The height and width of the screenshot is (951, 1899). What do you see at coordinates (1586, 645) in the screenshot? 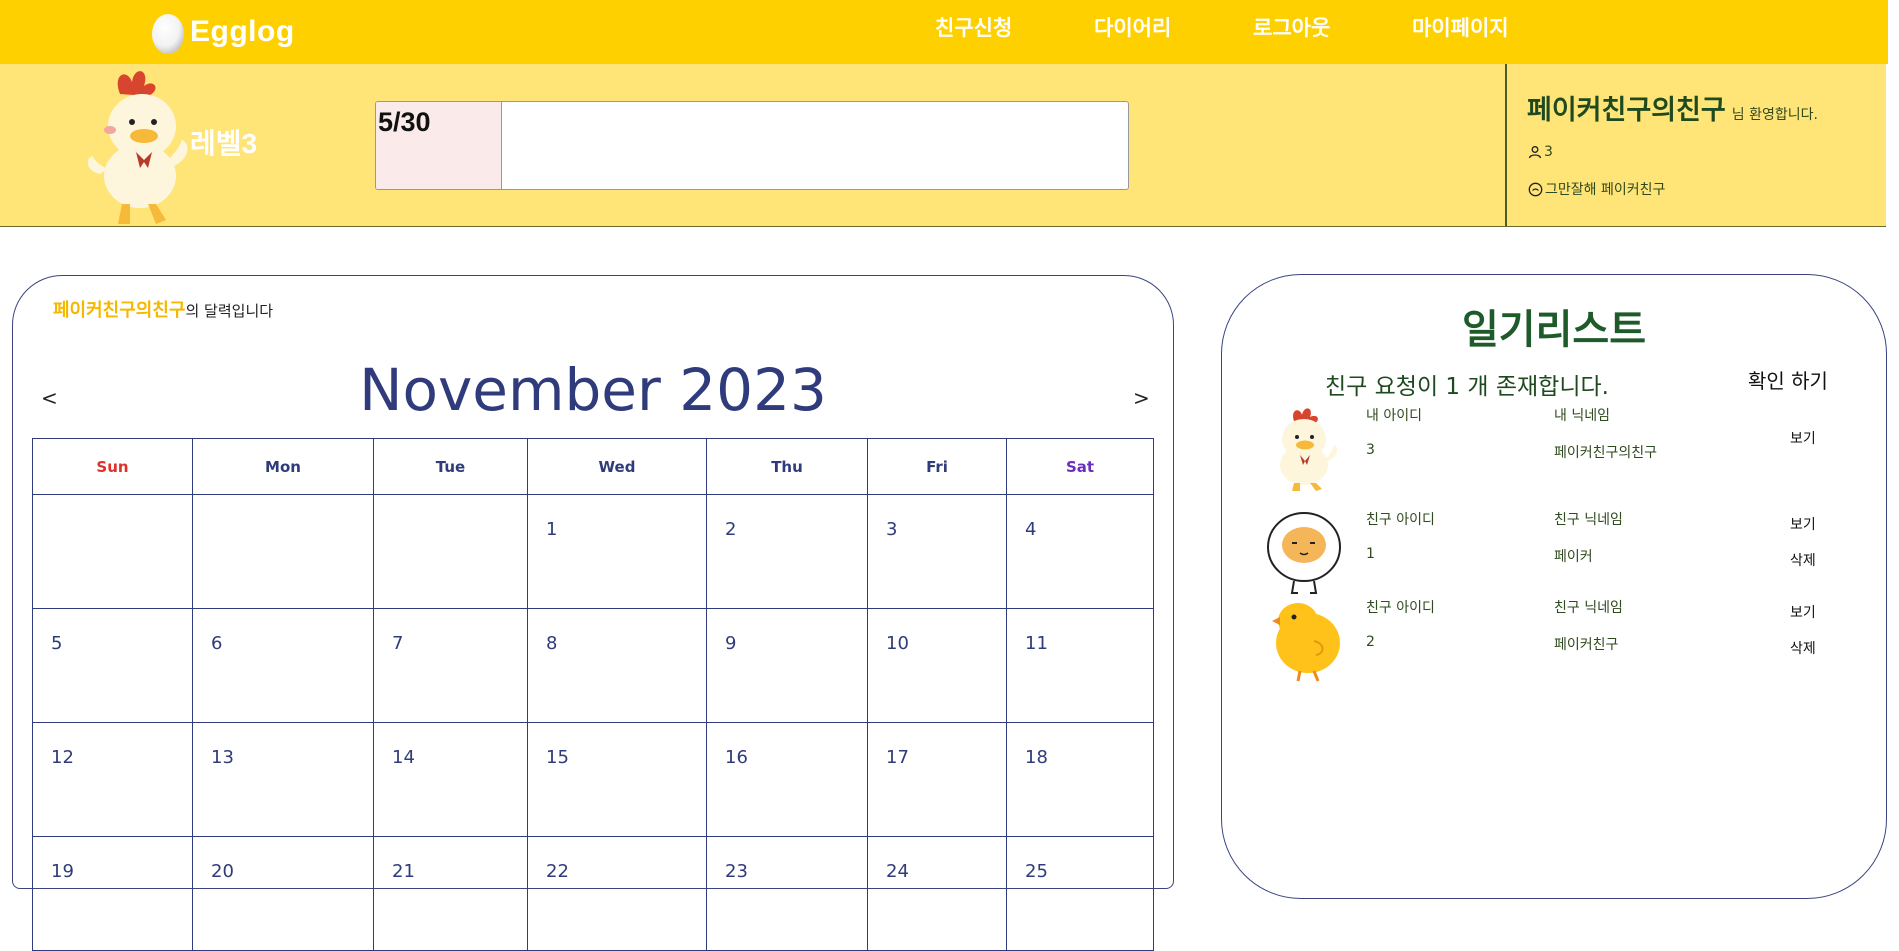
I see `friend-nick: 페이커친구` at bounding box center [1586, 645].